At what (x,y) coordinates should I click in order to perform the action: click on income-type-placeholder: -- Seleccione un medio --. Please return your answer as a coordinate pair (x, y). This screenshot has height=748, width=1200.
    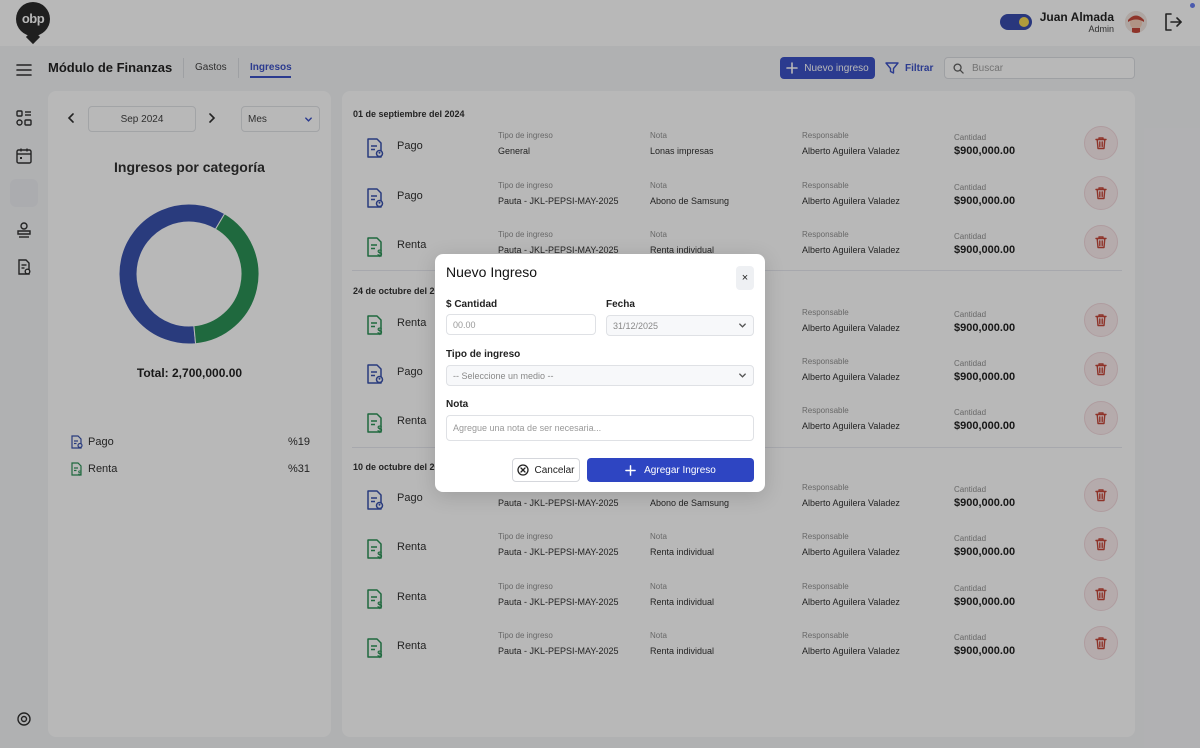
    Looking at the image, I should click on (503, 375).